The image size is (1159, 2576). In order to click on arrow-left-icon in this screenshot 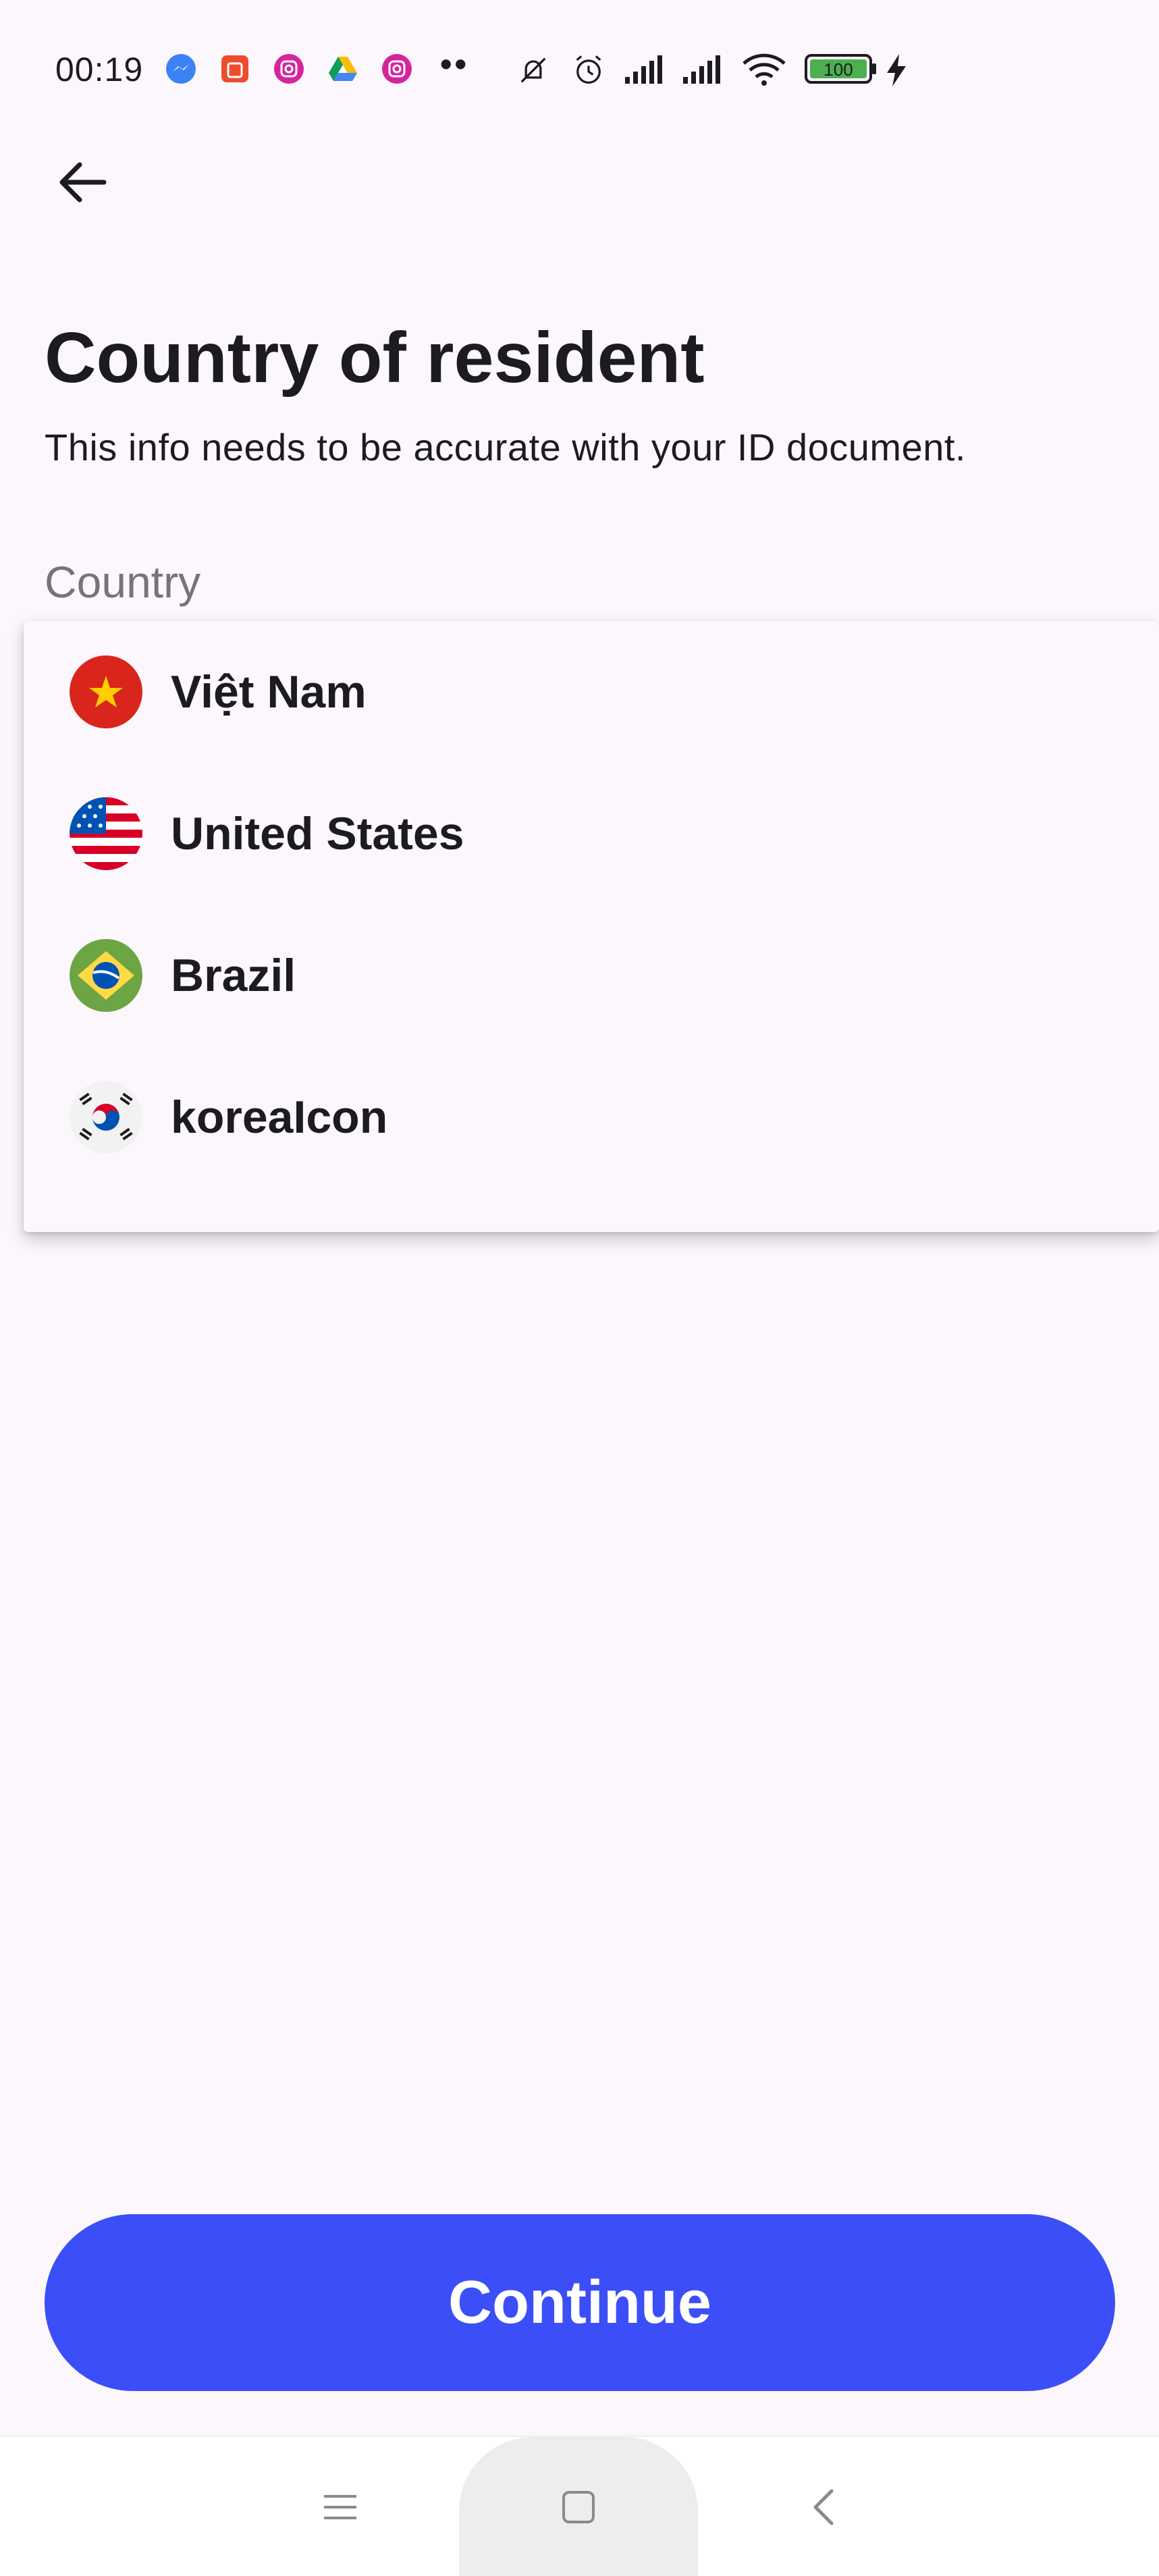, I will do `click(83, 183)`.